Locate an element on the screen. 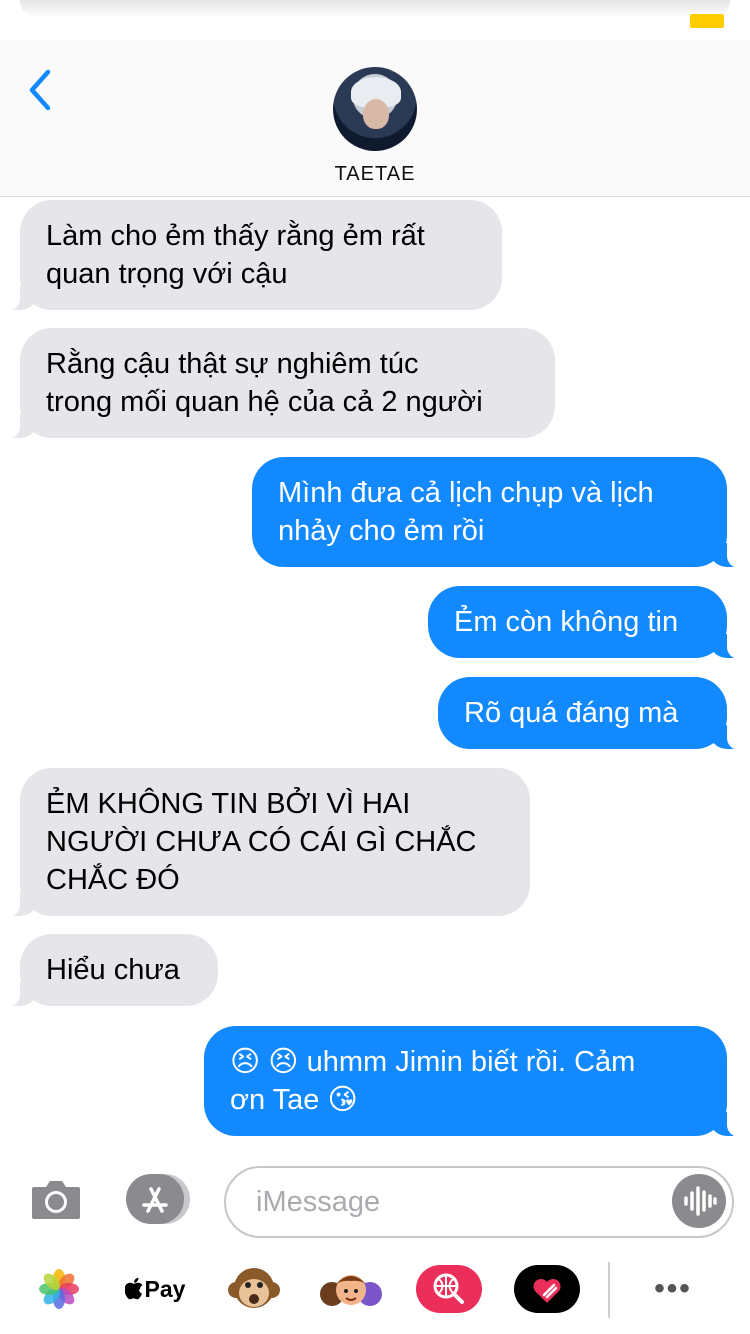 The image size is (750, 1334). contact-name: TAETAE is located at coordinates (375, 174).